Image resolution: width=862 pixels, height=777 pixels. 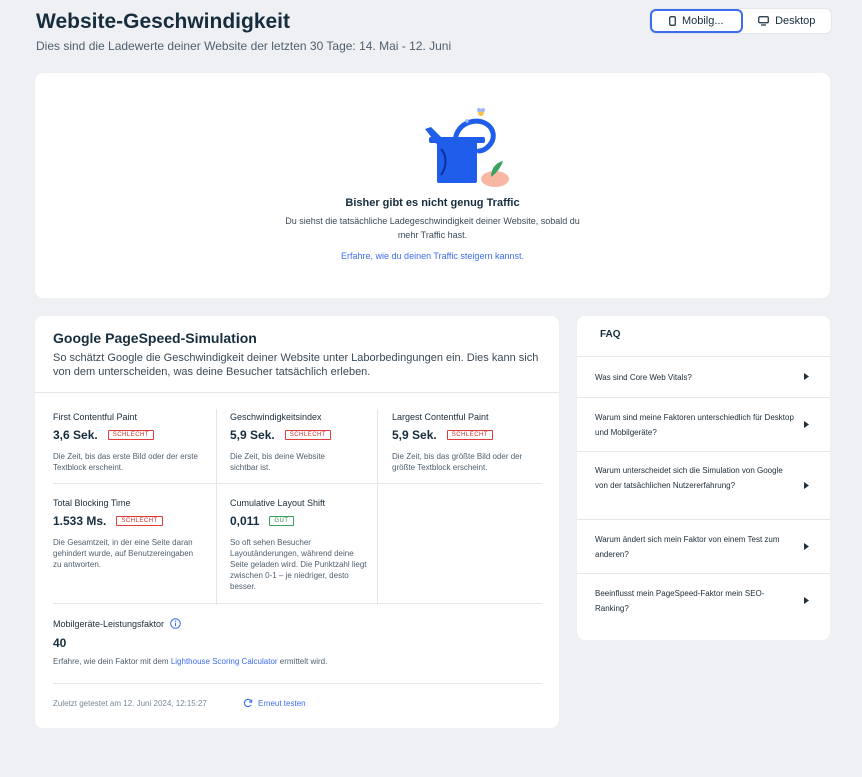 I want to click on faq-item: Was sind Core Web Vitals?, so click(x=703, y=376).